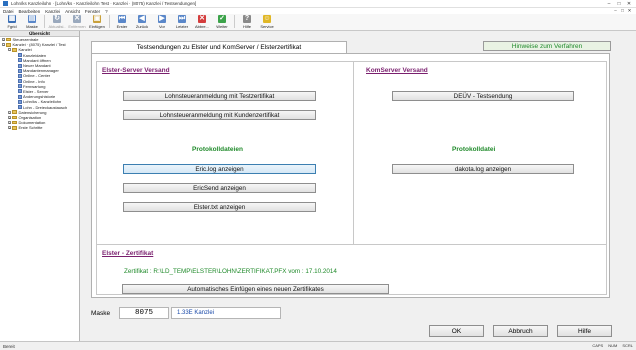 The image size is (636, 350). What do you see at coordinates (217, 149) in the screenshot?
I see `elster-protokoll-title: Protokolldateien` at bounding box center [217, 149].